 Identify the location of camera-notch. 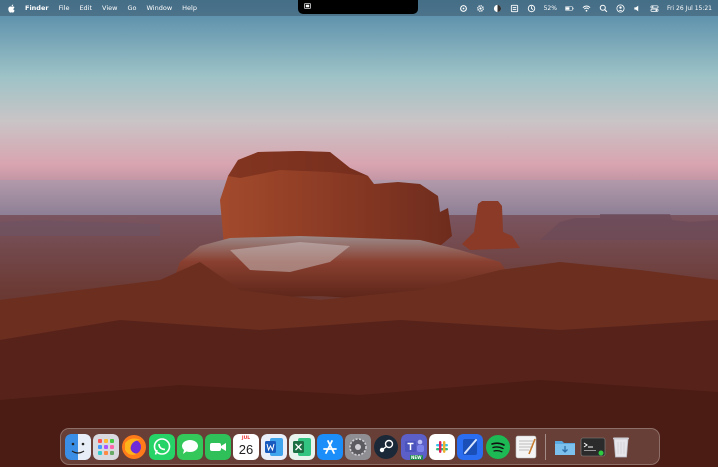
(358, 7).